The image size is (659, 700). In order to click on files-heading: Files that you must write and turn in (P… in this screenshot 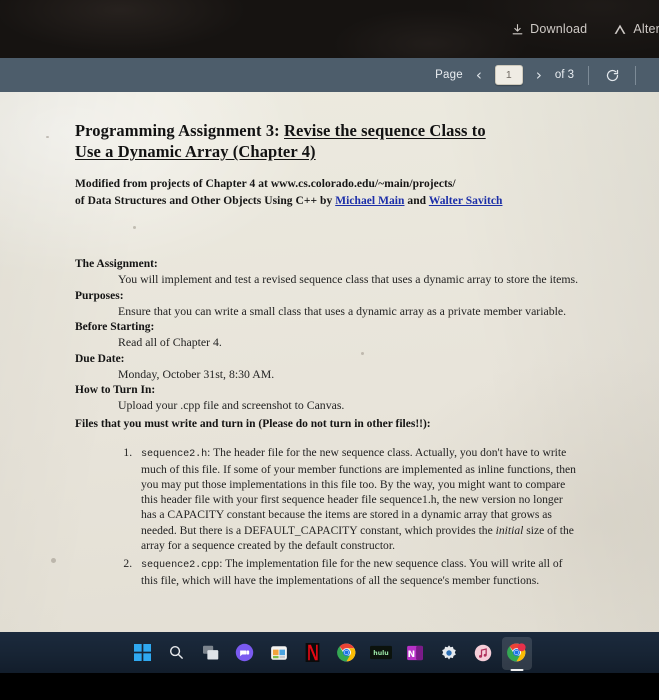, I will do `click(253, 423)`.